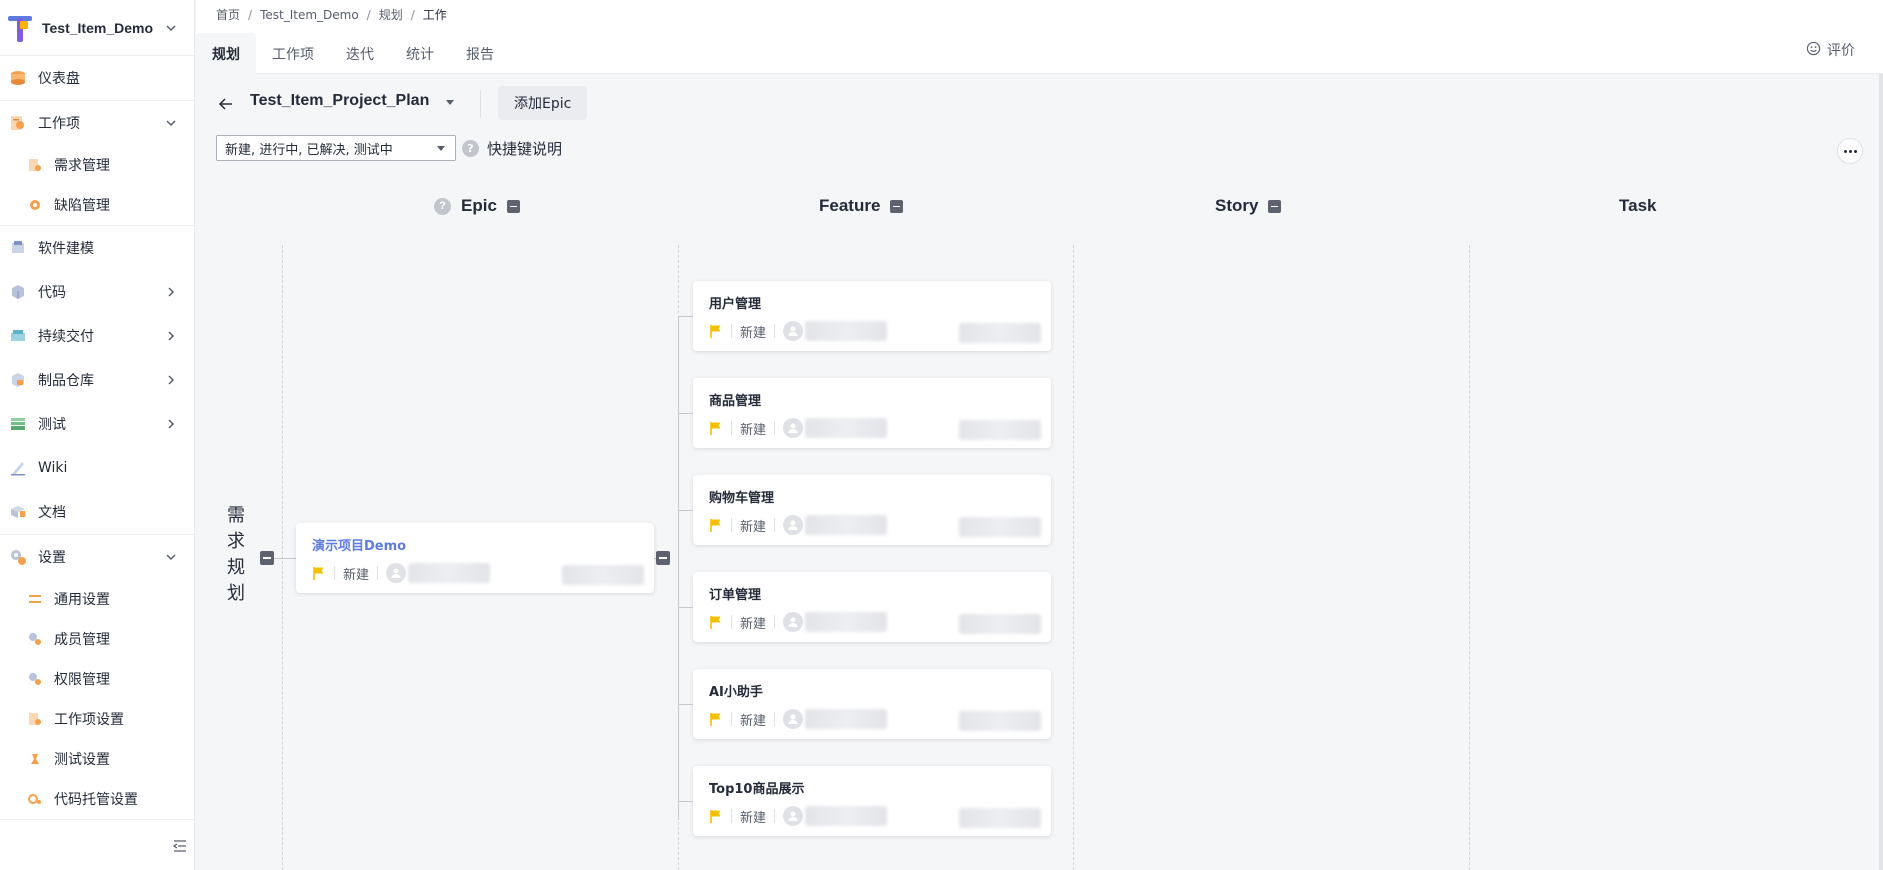  I want to click on redacted-assignee, so click(846, 816).